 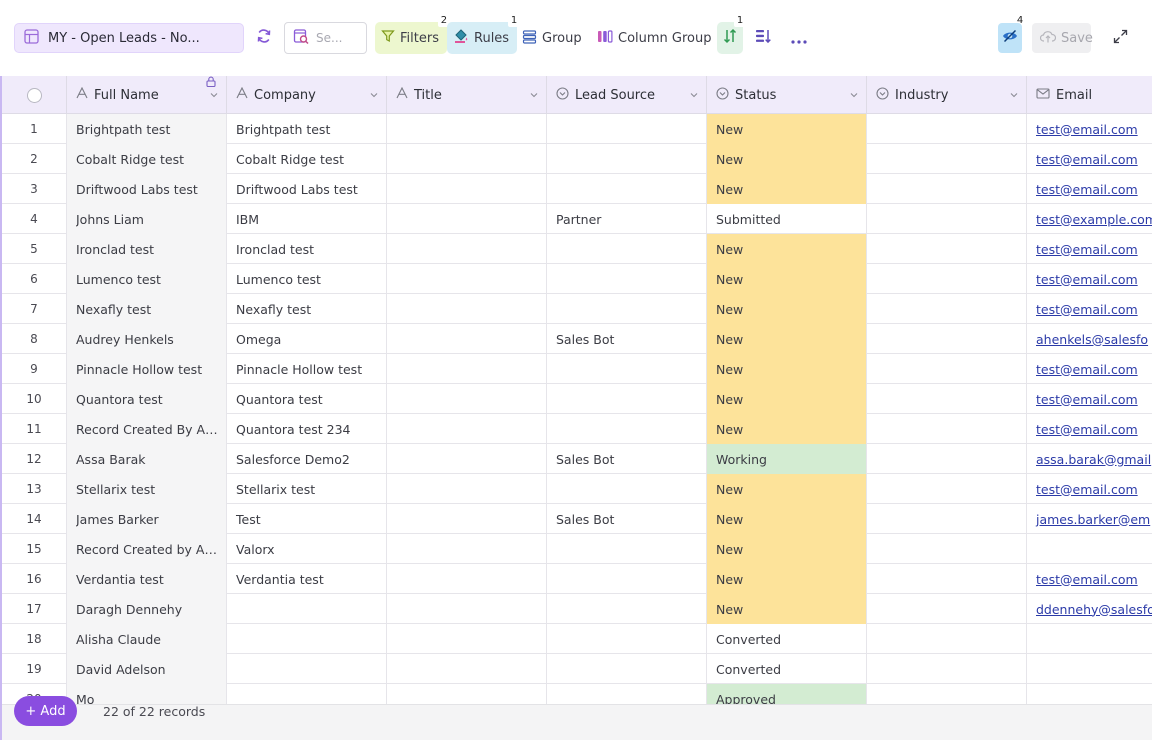 I want to click on hidden-fields-button: 4, so click(x=1010, y=34).